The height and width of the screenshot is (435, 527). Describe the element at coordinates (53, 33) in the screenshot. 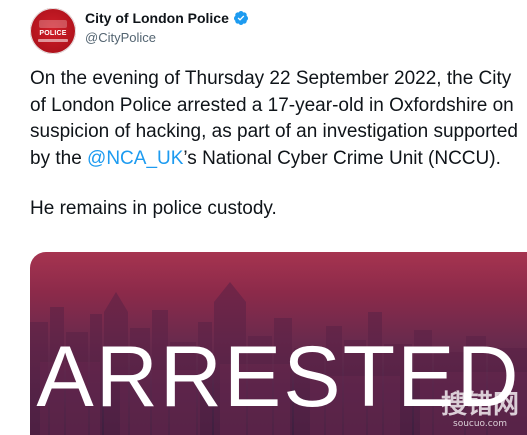

I see `avatar-logo-text: POLICE` at that location.